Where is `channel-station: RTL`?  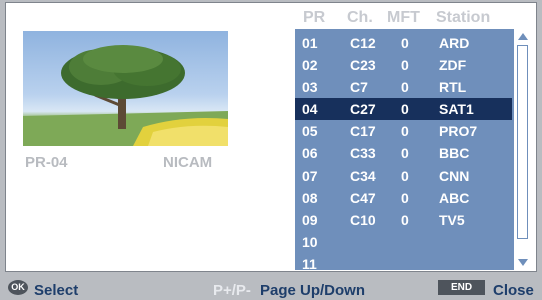 channel-station: RTL is located at coordinates (453, 87).